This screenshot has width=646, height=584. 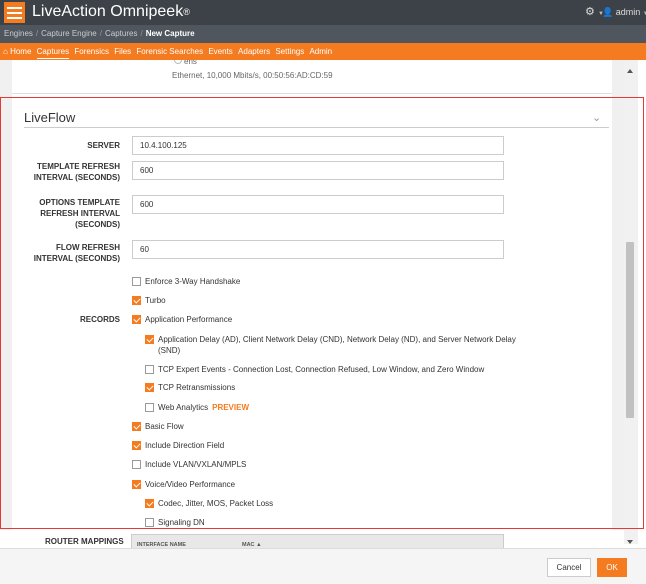 I want to click on checkbox-label: Web Analytics PREVIEW, so click(x=203, y=407).